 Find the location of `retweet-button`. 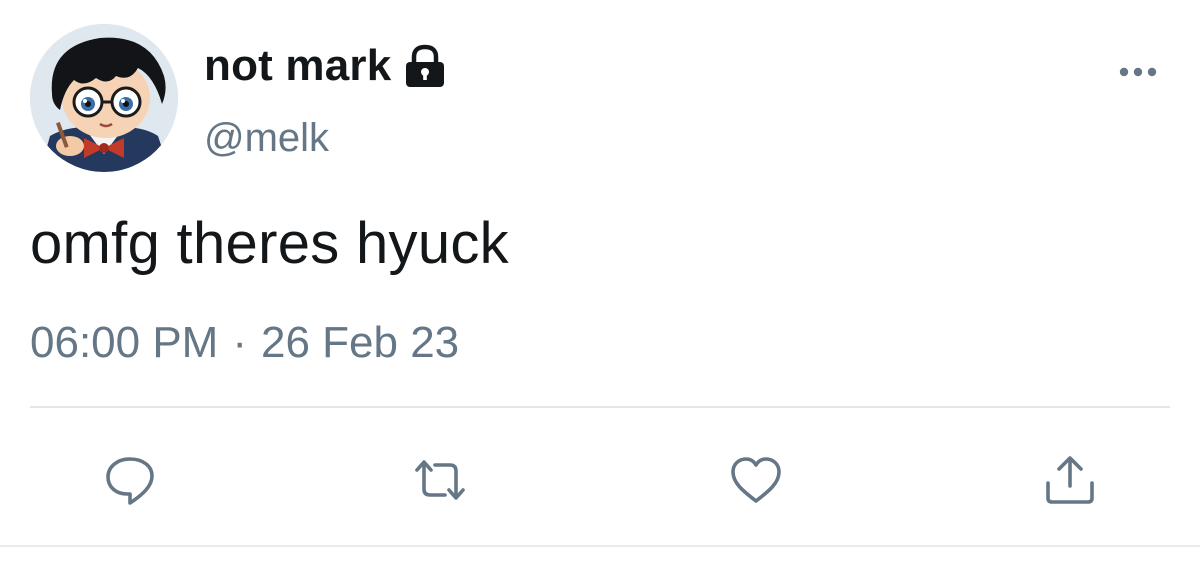

retweet-button is located at coordinates (440, 480).